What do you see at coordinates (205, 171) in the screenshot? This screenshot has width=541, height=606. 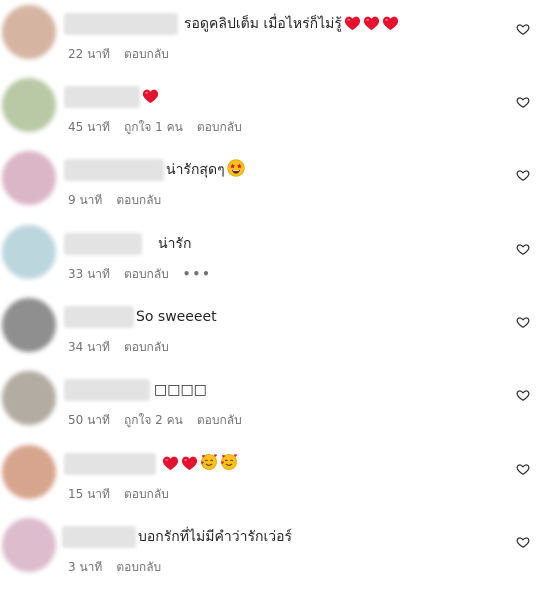 I see `comment-text: น่ารักสุดๆ` at bounding box center [205, 171].